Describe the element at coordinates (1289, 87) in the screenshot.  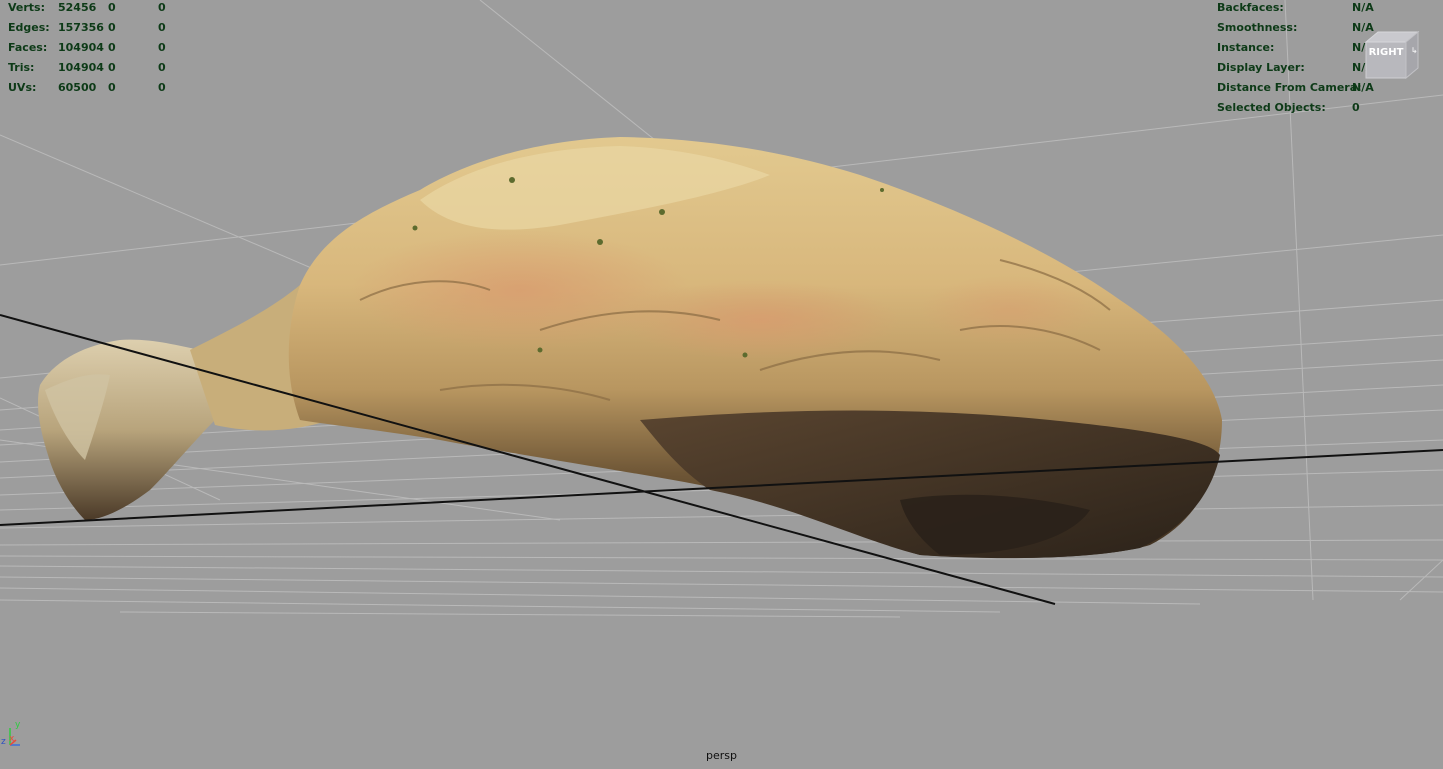
I see `object-info-label: Distance From Camera:` at that location.